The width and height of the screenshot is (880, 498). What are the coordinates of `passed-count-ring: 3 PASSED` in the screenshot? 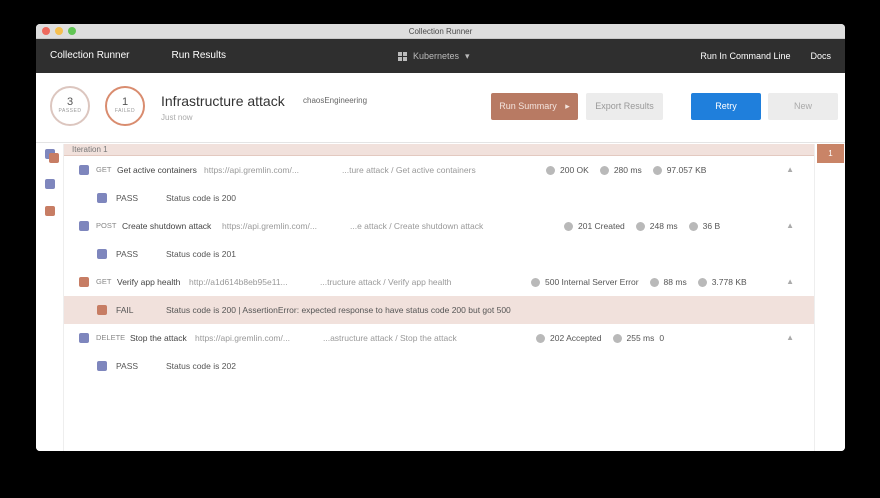 It's located at (70, 106).